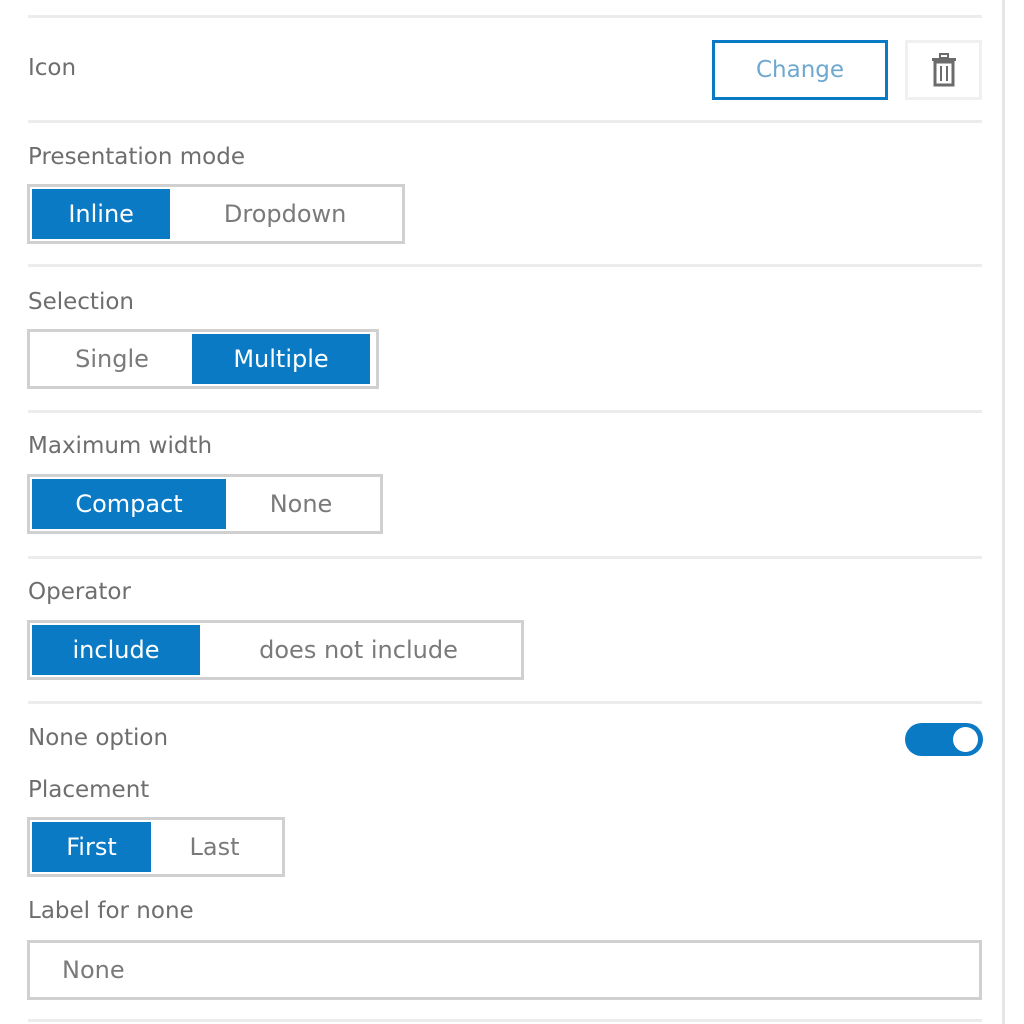 The height and width of the screenshot is (1024, 1024). Describe the element at coordinates (98, 738) in the screenshot. I see `none-option-label: None option` at that location.